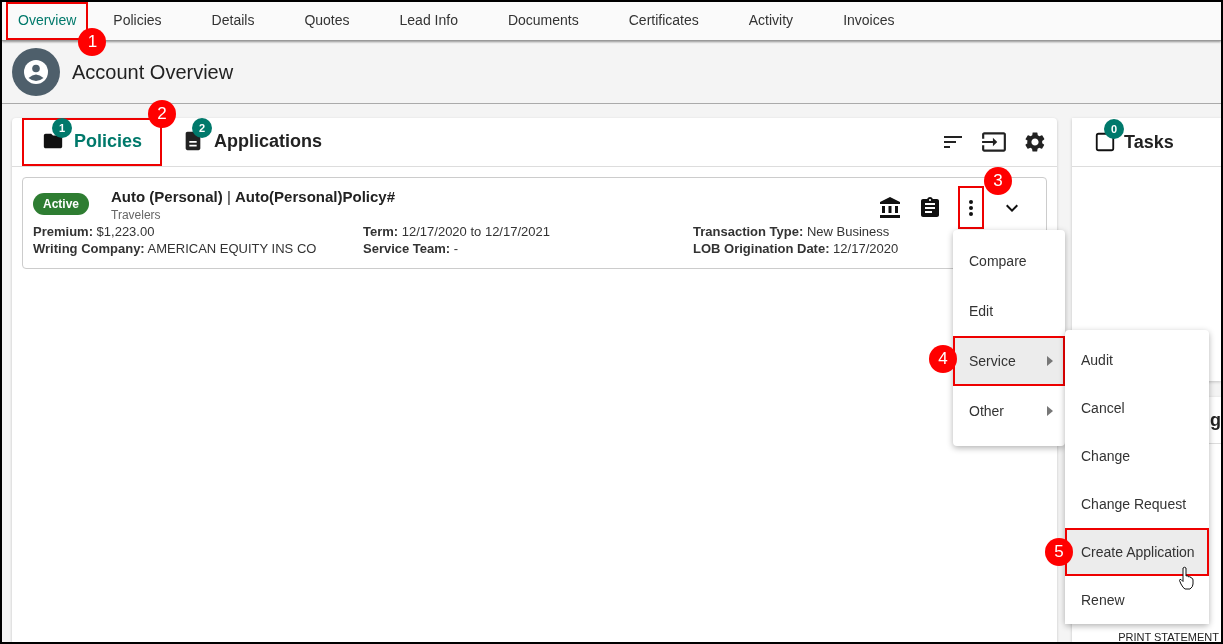 The height and width of the screenshot is (644, 1223). What do you see at coordinates (253, 196) in the screenshot?
I see `policy-title: Auto (Personal) | Auto(Personal)Policy#` at bounding box center [253, 196].